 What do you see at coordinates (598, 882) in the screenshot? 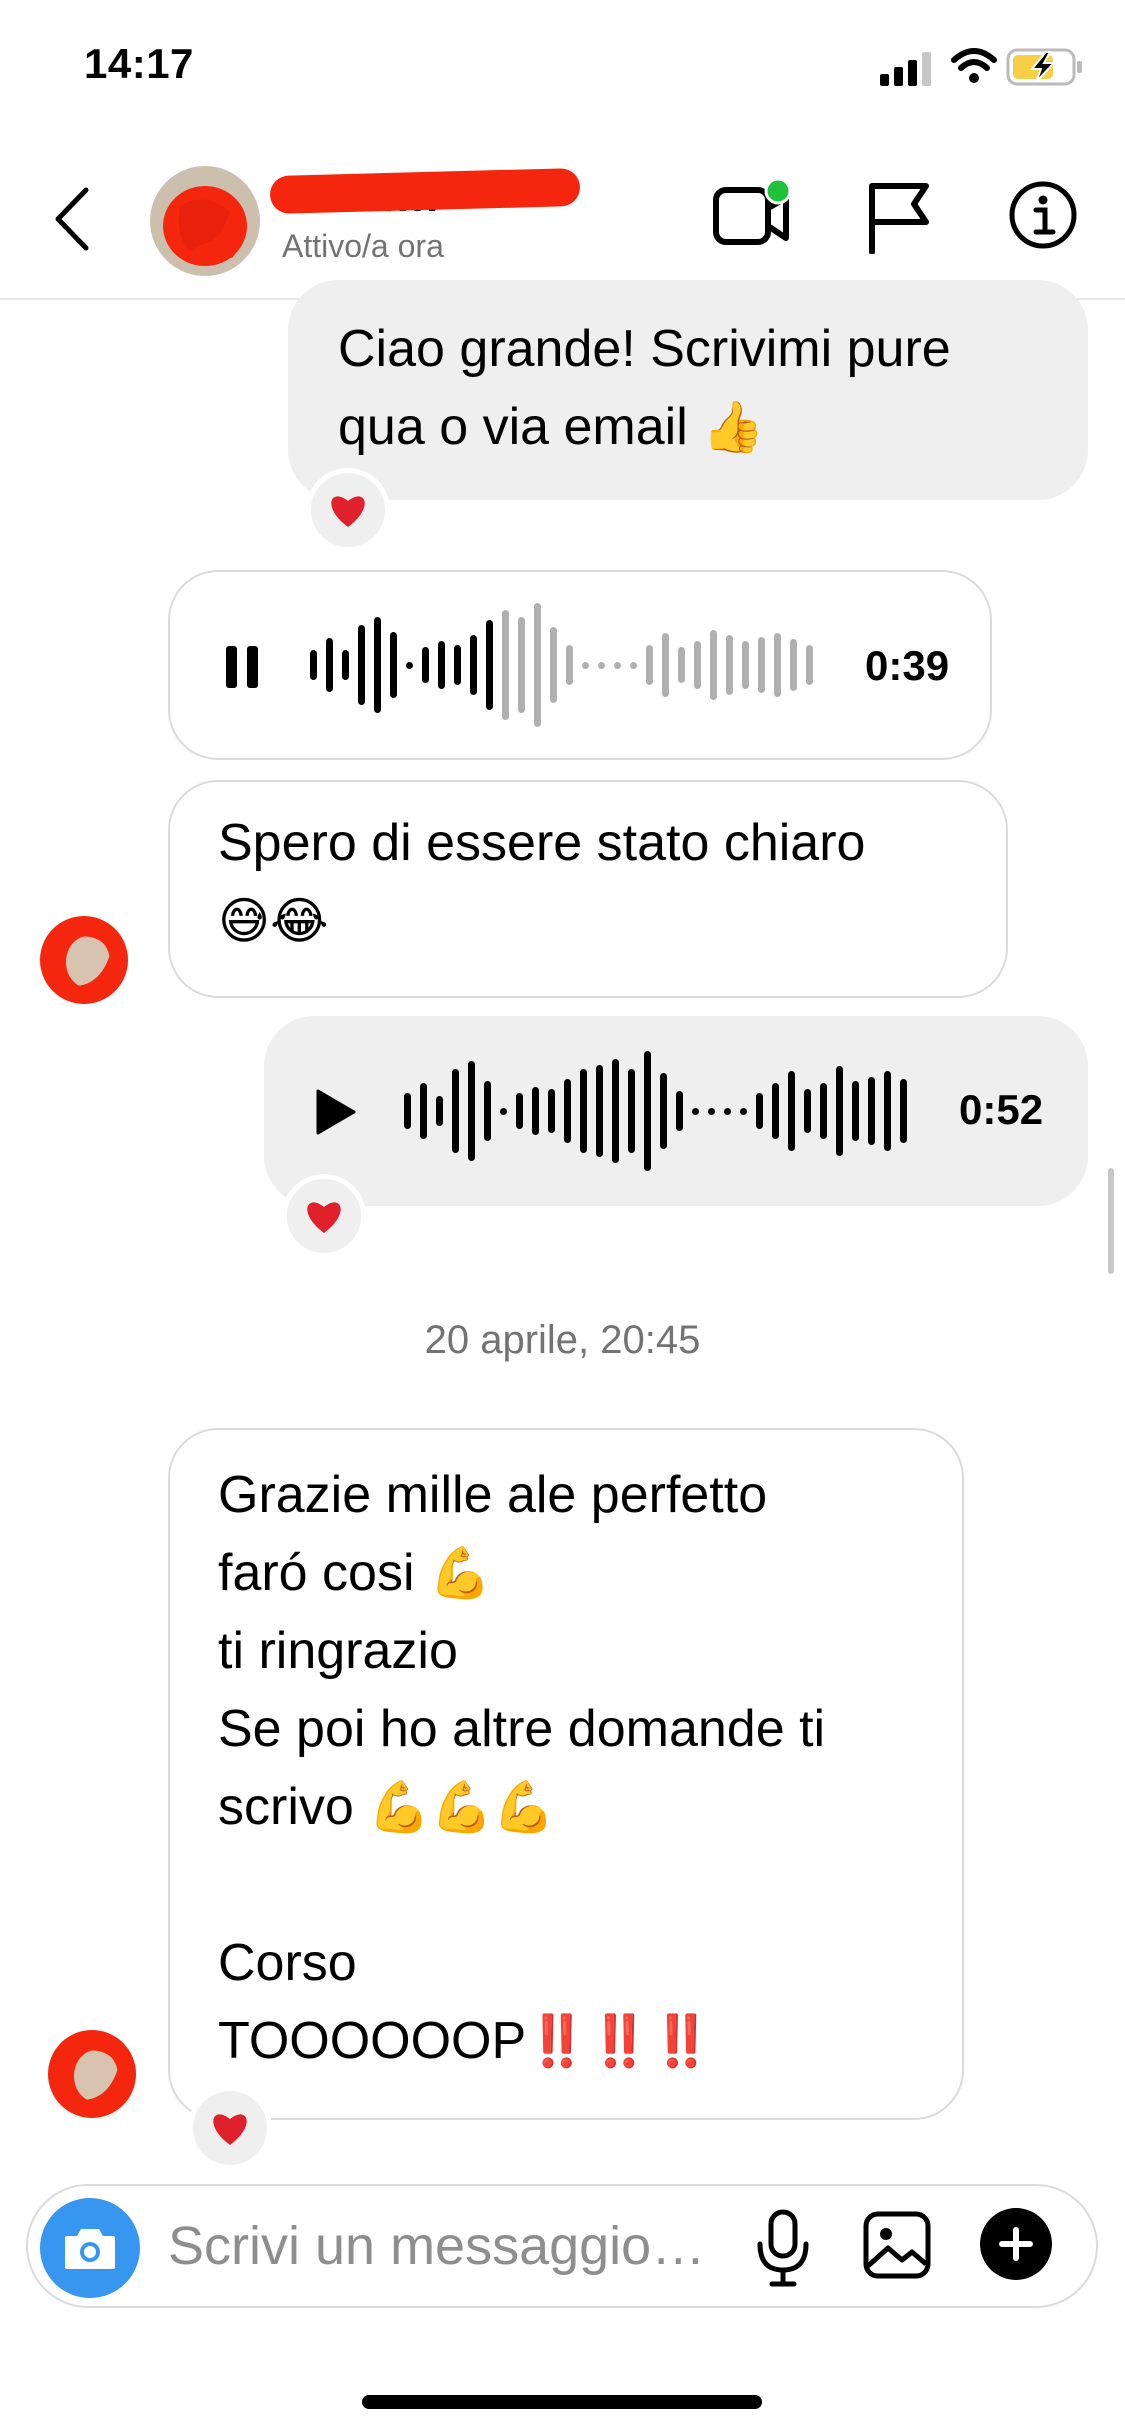
I see `message-text: Spero di essere stato chiaro 😅😂` at bounding box center [598, 882].